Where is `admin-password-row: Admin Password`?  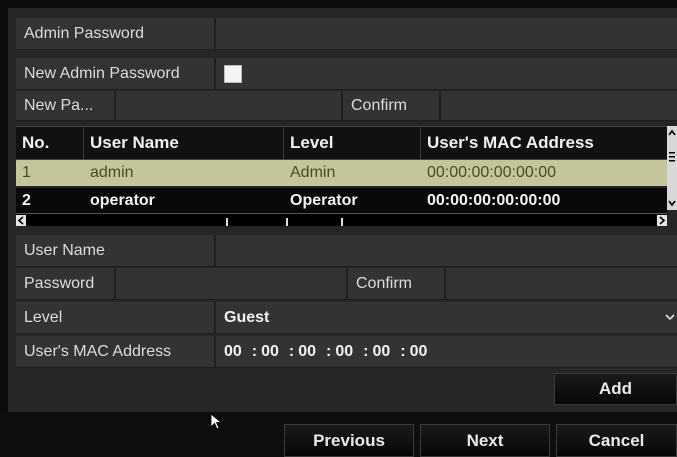
admin-password-row: Admin Password is located at coordinates (346, 34).